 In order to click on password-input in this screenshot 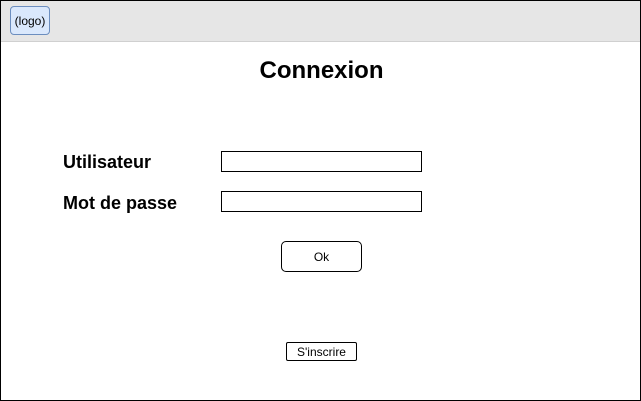, I will do `click(321, 201)`.